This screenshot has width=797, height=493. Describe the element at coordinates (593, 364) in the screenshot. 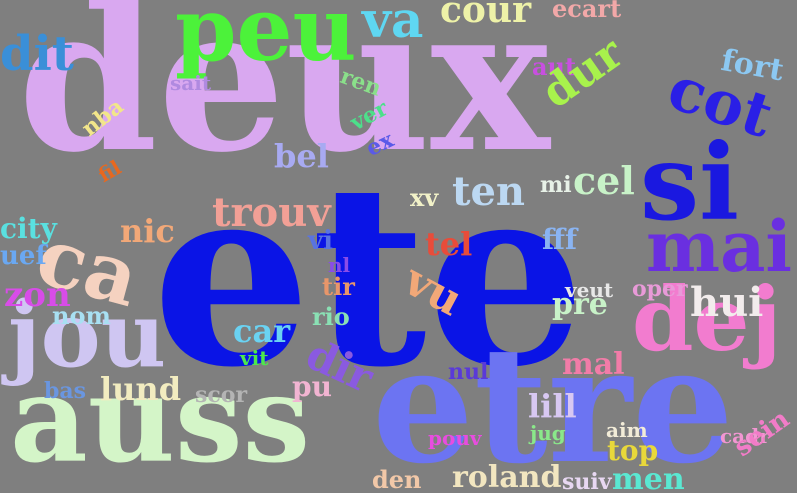

I see `word-mal: mal` at that location.